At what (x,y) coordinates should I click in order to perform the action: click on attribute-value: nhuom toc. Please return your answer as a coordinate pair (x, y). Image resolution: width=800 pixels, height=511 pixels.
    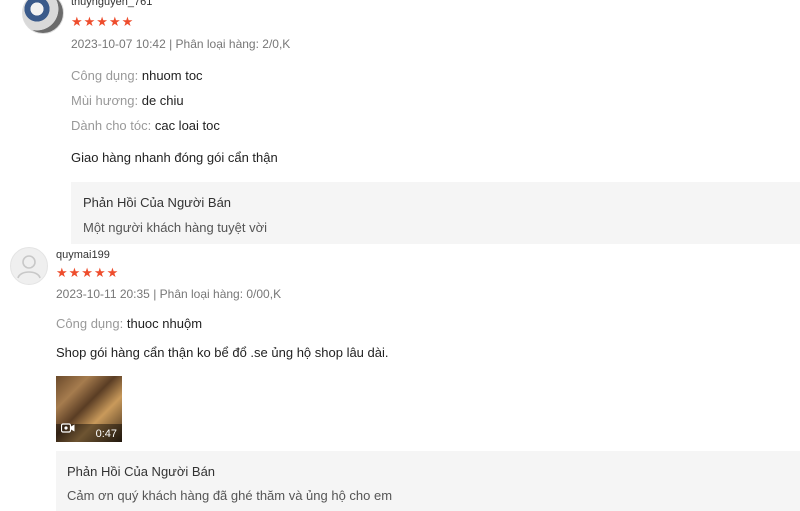
    Looking at the image, I should click on (172, 75).